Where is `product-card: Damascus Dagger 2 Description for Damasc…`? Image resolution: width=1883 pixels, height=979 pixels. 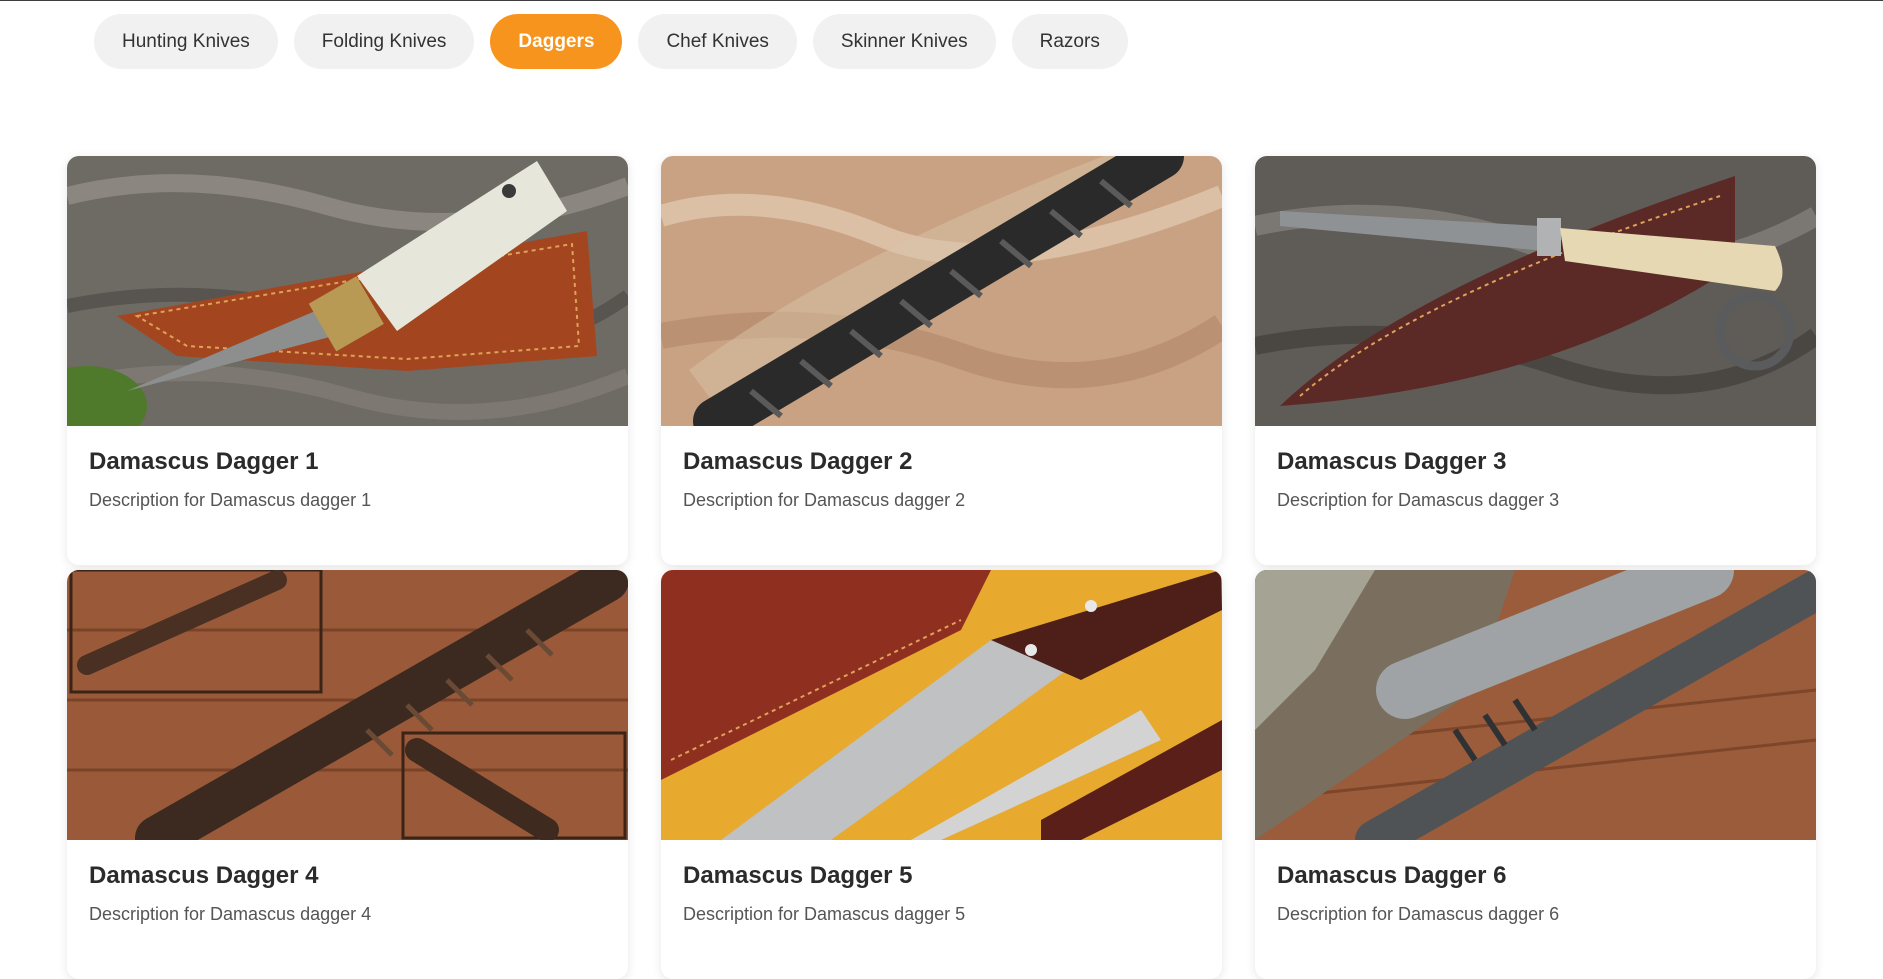 product-card: Damascus Dagger 2 Description for Damasc… is located at coordinates (941, 360).